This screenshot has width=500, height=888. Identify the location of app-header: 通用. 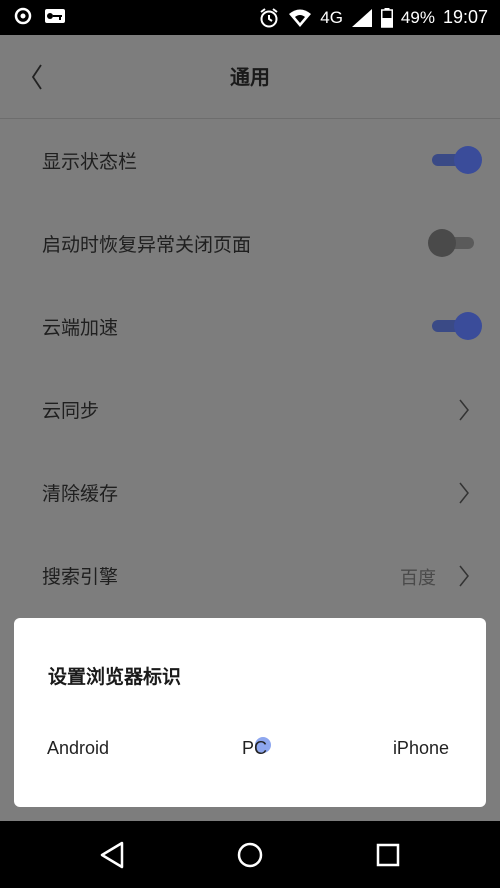
(250, 77).